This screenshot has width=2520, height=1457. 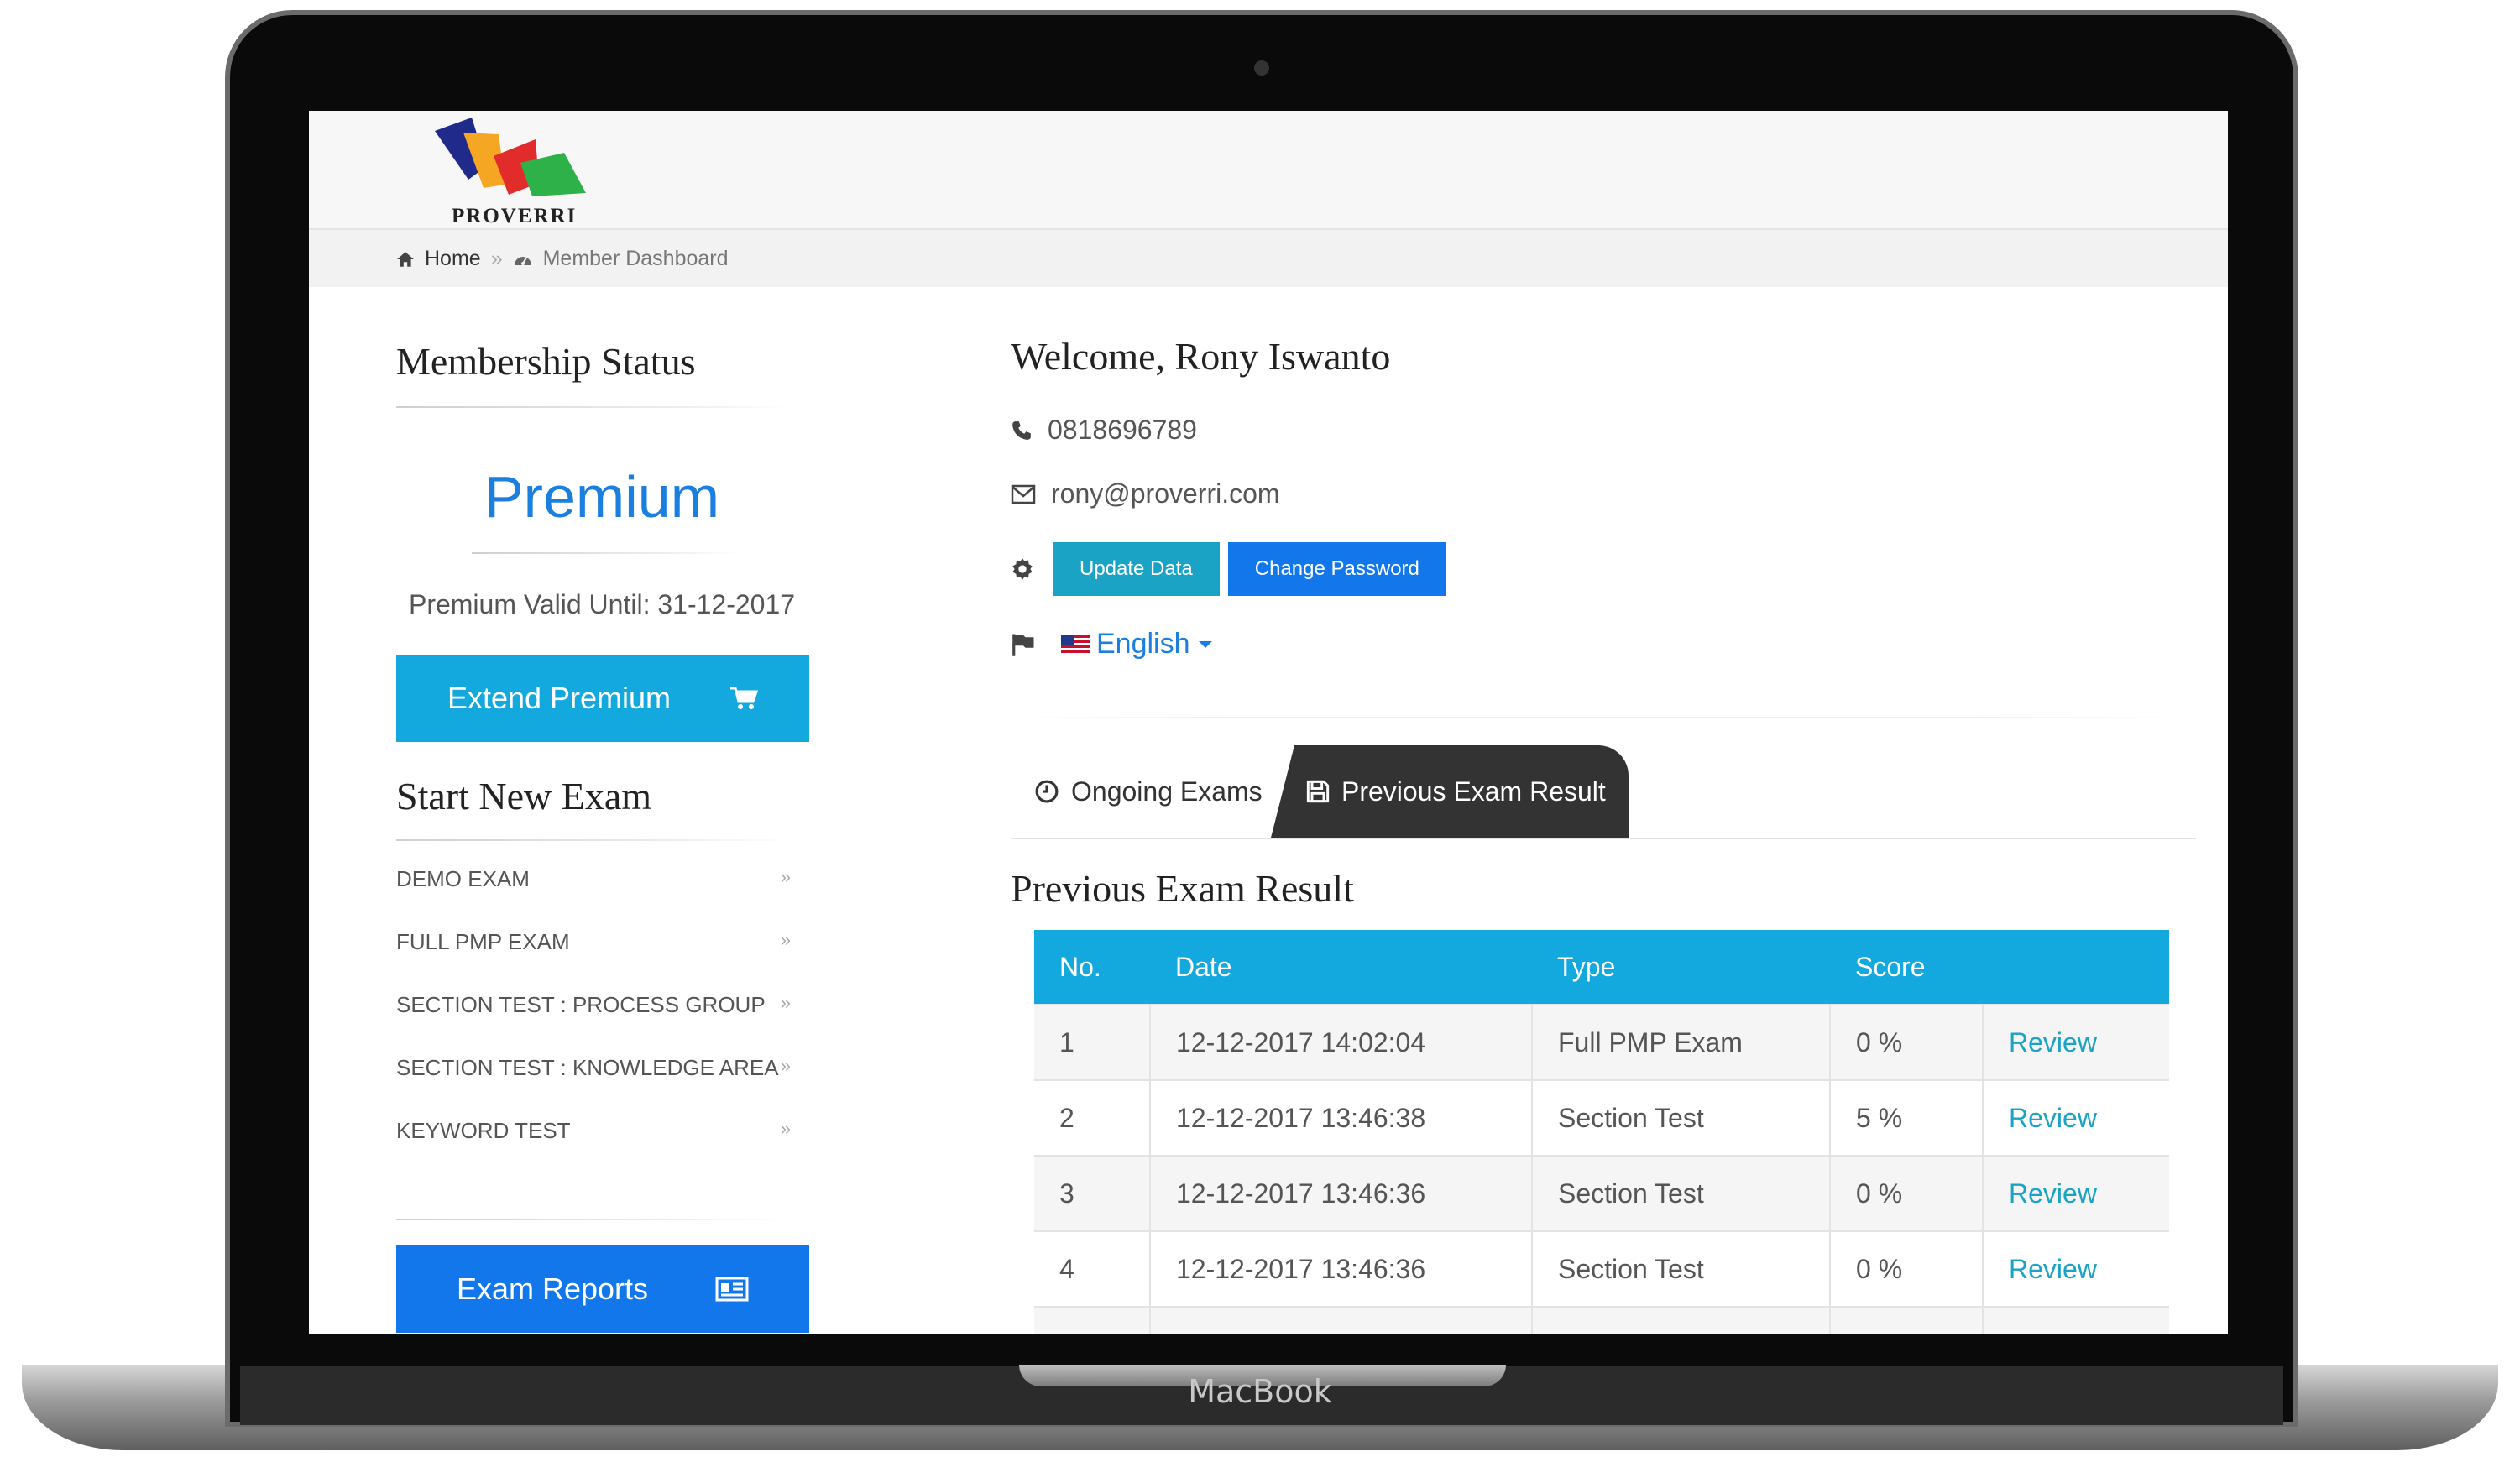 I want to click on profile-divider, so click(x=1598, y=717).